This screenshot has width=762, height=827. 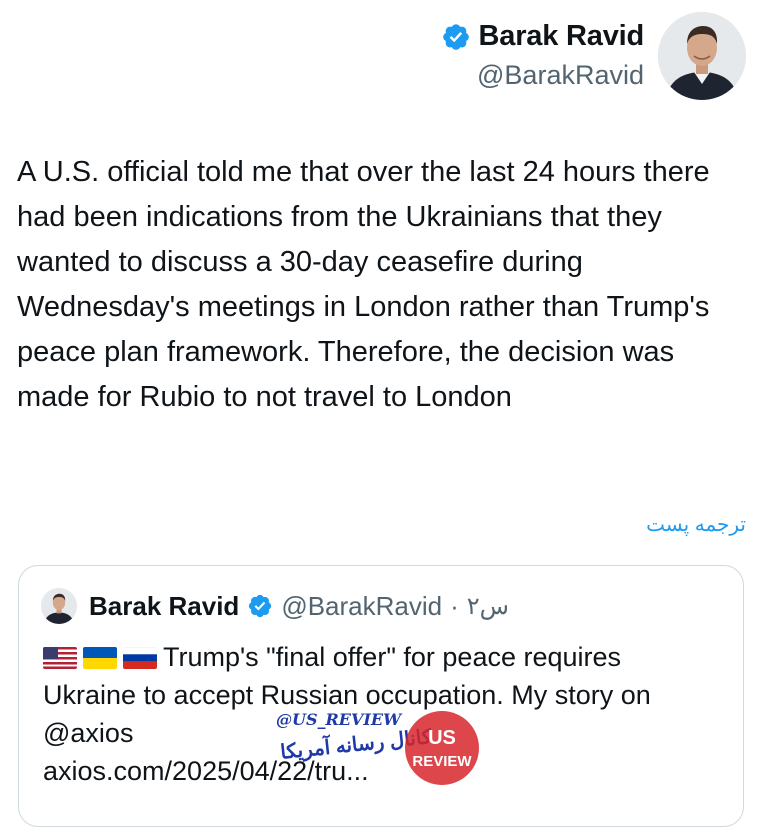 I want to click on author-display-name: Barak Ravid, so click(x=562, y=36).